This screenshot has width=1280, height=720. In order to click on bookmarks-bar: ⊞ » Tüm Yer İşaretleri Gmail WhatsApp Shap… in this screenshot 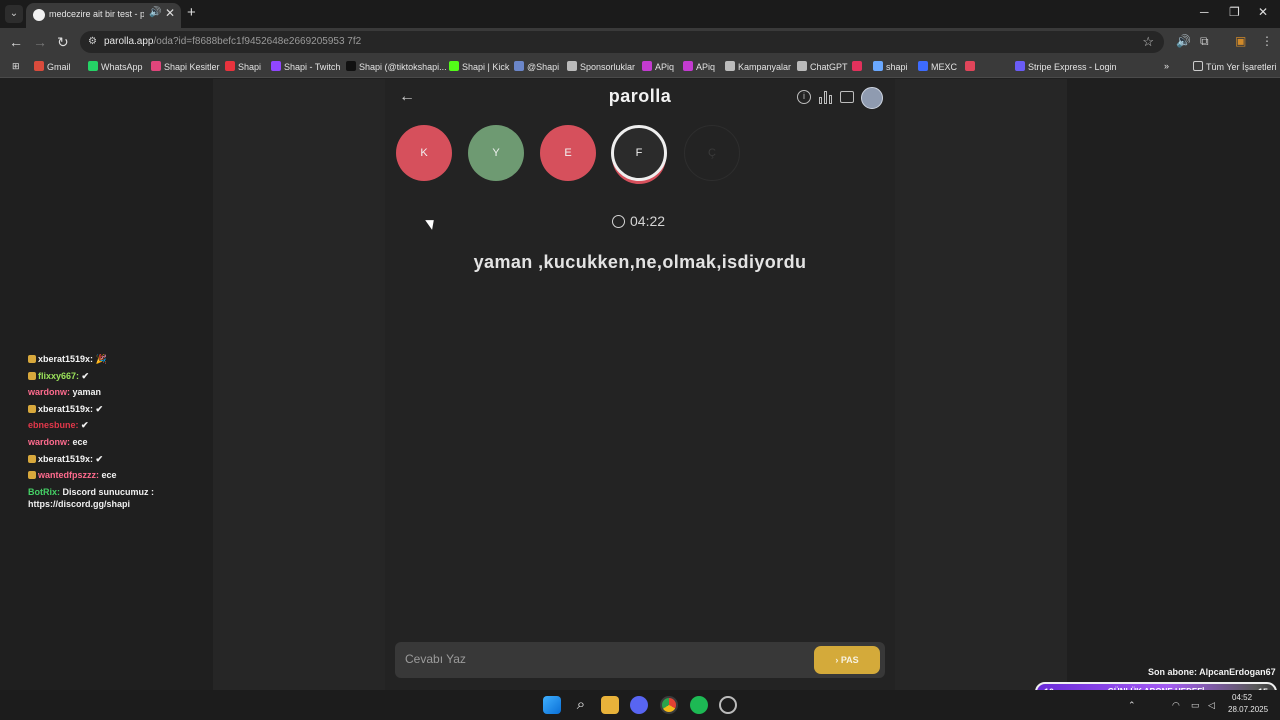, I will do `click(640, 67)`.